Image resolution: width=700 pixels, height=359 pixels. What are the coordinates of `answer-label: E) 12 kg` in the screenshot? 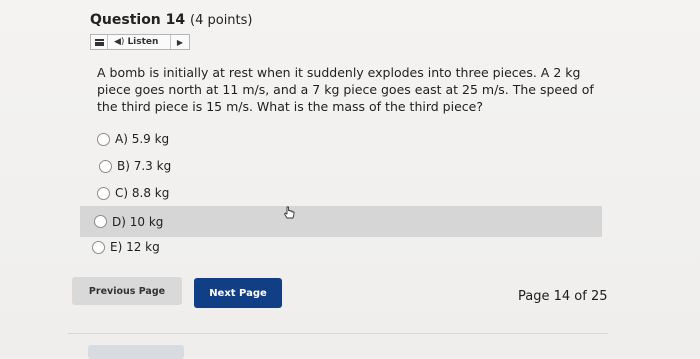 It's located at (135, 247).